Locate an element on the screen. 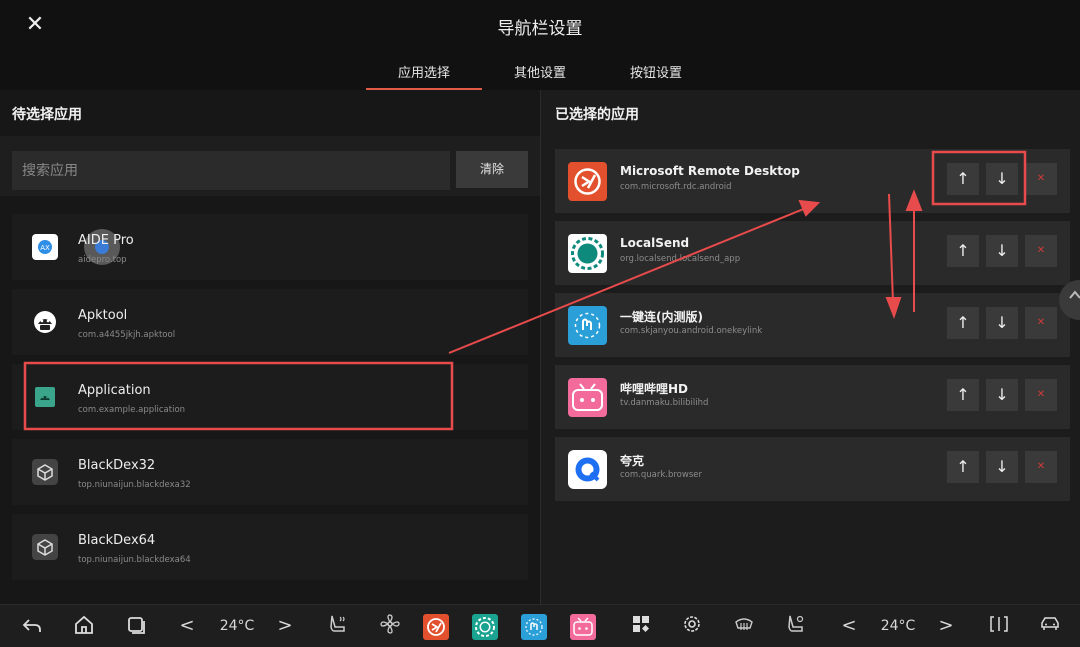 This screenshot has height=647, width=1080. right-temp-decrease-button: < is located at coordinates (849, 626).